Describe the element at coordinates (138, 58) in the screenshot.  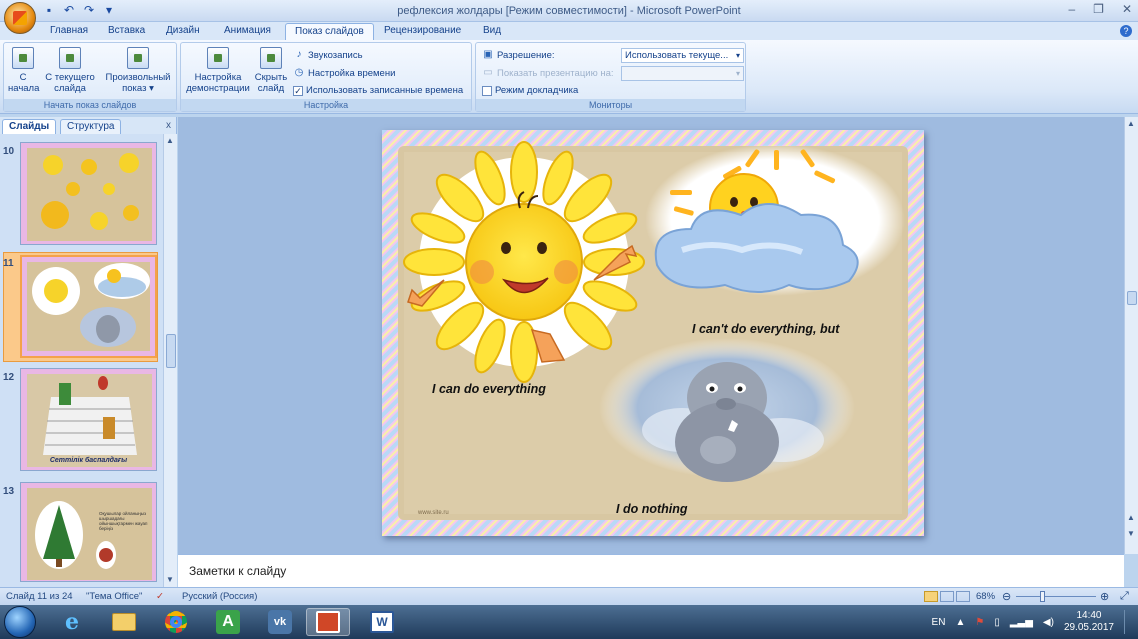
I see `custom-show-icon` at that location.